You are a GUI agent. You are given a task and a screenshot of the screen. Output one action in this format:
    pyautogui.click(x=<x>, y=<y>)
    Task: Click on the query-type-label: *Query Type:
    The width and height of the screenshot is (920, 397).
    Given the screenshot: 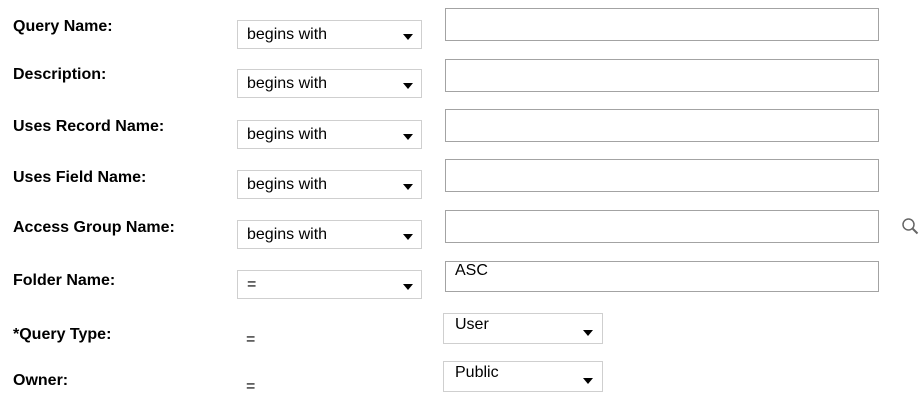 What is the action you would take?
    pyautogui.click(x=62, y=334)
    